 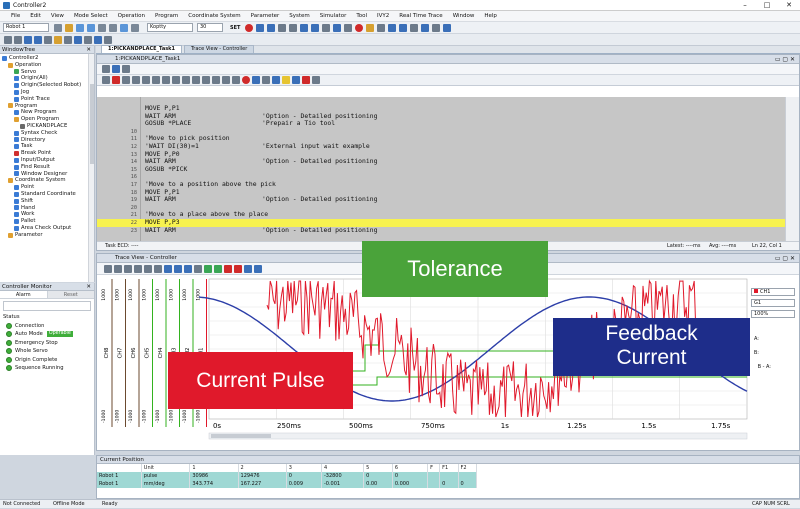 What do you see at coordinates (214, 16) in the screenshot?
I see `menu-coordinate-system: Coordinate System` at bounding box center [214, 16].